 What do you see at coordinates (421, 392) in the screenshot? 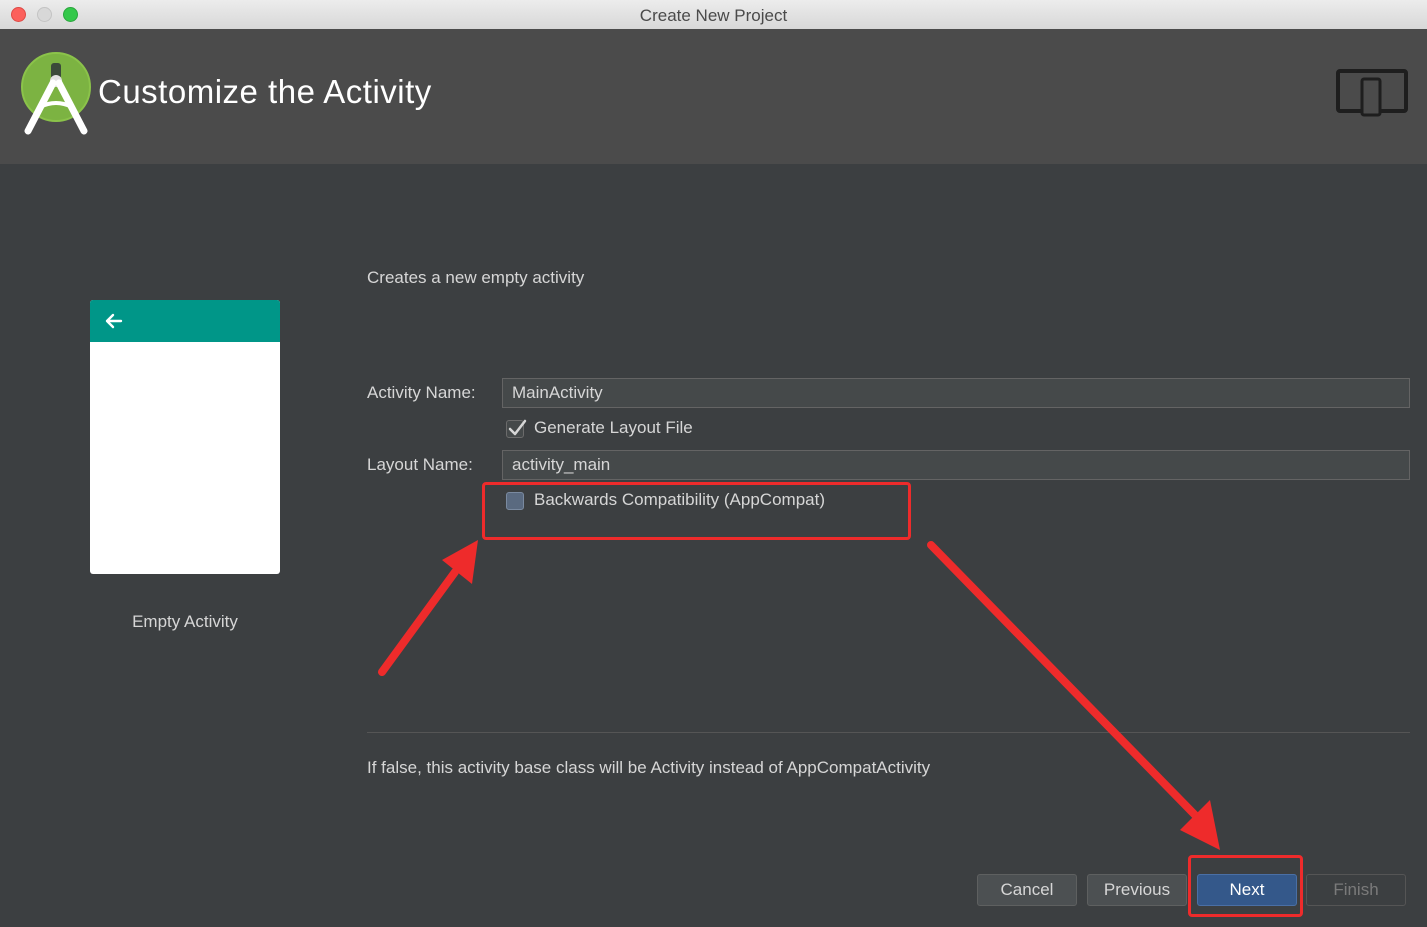
I see `activity-name-label: Activity Name:` at bounding box center [421, 392].